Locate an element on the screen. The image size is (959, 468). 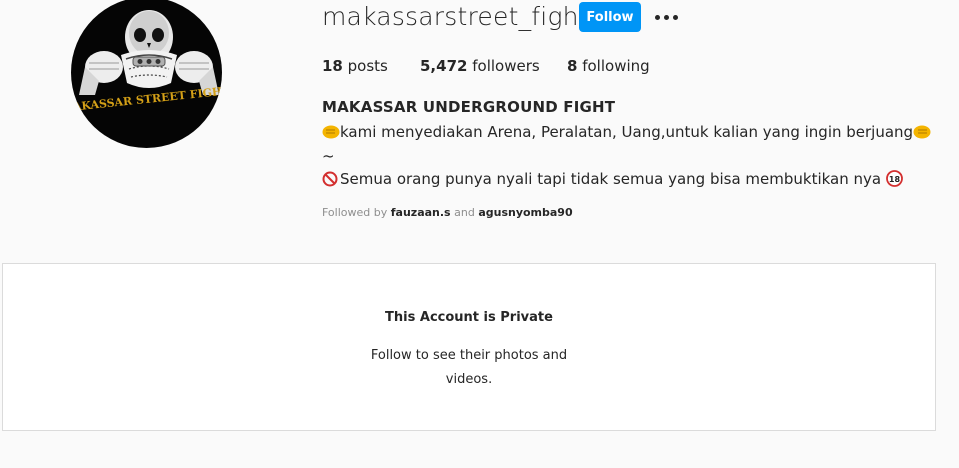
bio-line-2: ~ is located at coordinates (328, 156).